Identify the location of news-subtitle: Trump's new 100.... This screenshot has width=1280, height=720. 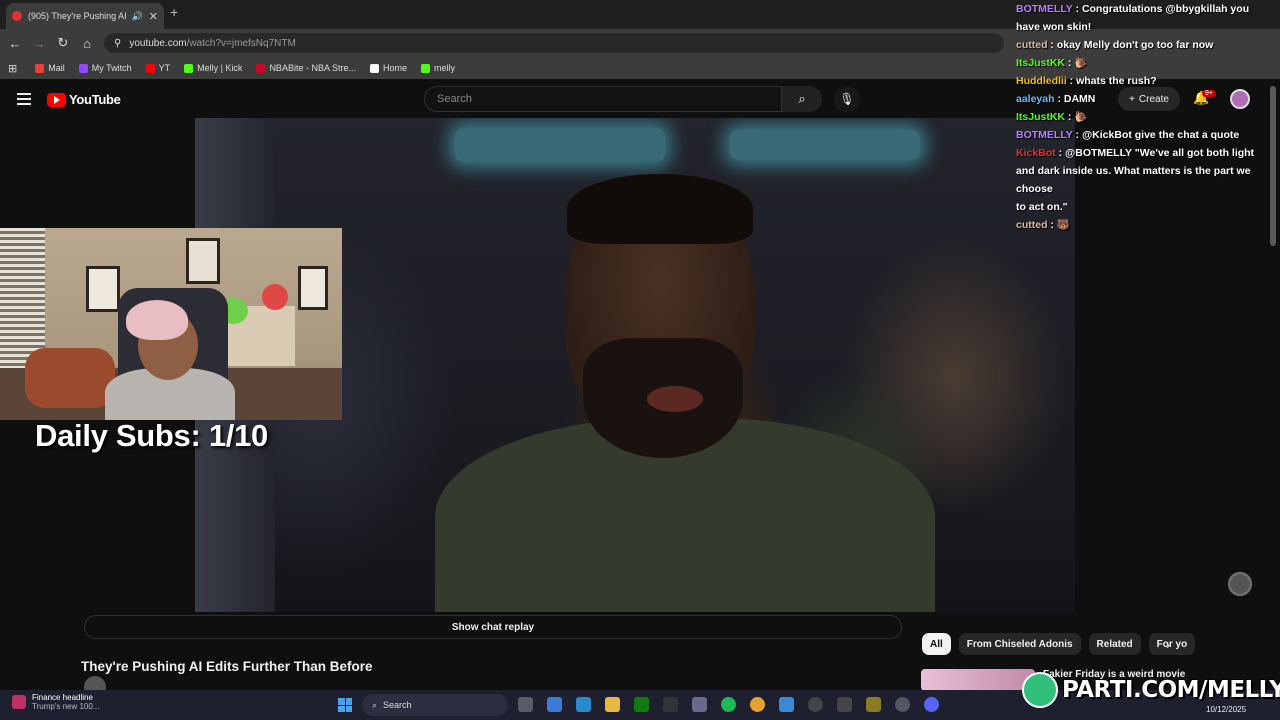
(66, 706).